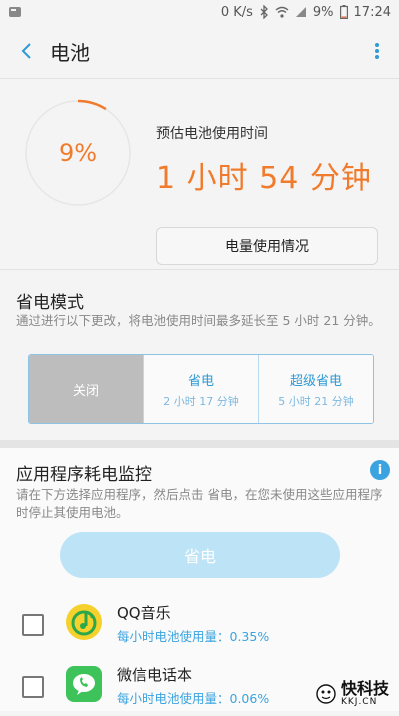  Describe the element at coordinates (84, 622) in the screenshot. I see `qq-music-icon` at that location.